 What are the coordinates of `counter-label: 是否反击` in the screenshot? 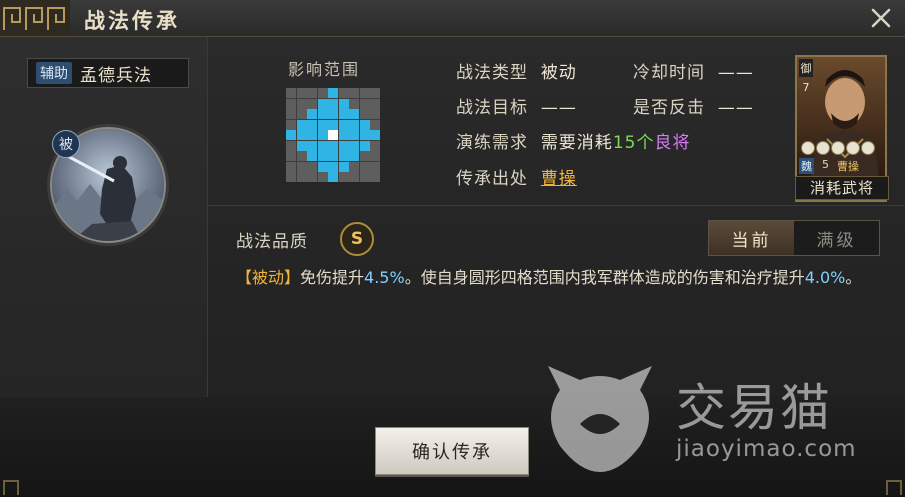 It's located at (669, 108).